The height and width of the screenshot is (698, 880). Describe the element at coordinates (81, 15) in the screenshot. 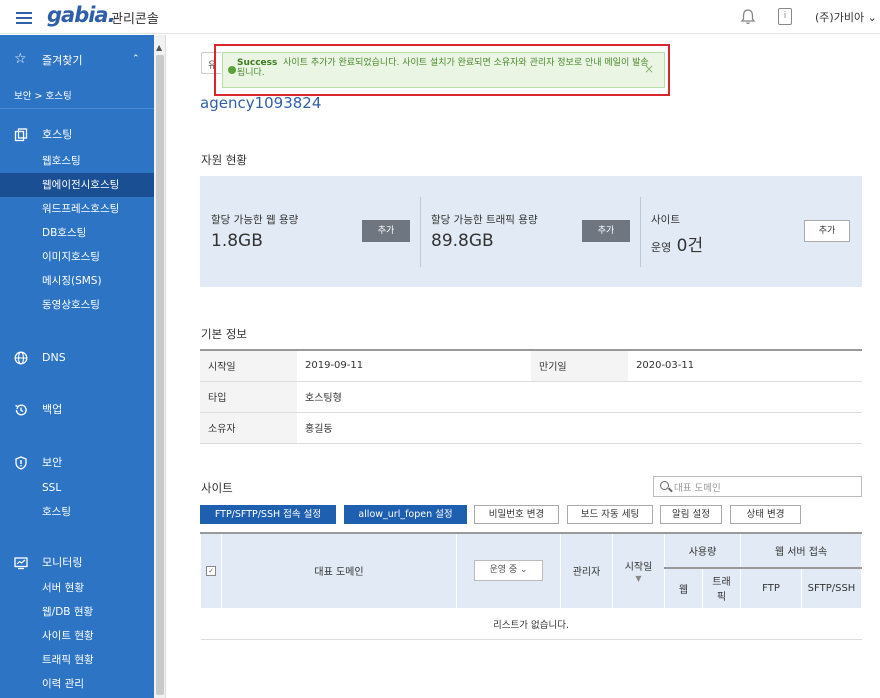

I see `gabia-logo: gabia.` at that location.